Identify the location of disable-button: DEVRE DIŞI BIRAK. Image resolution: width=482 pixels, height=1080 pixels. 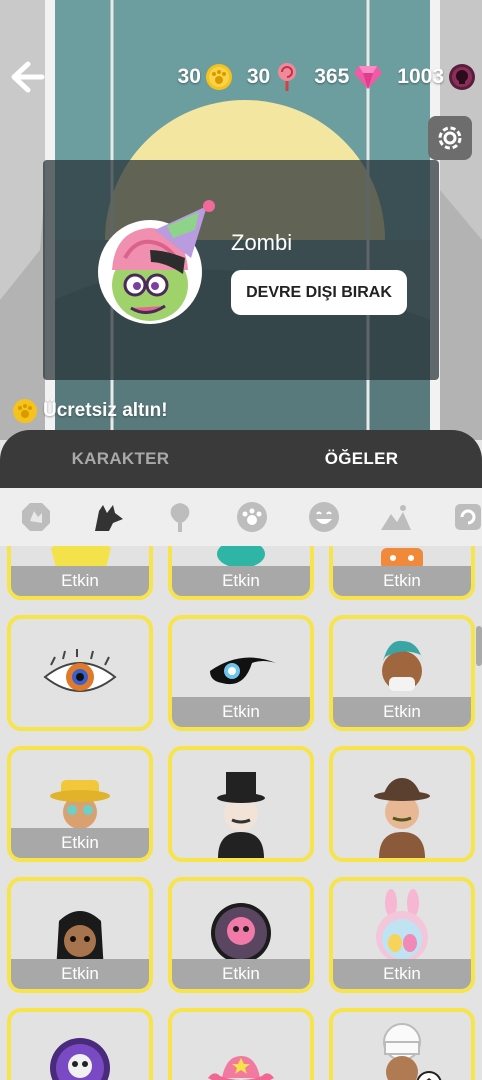
(319, 292).